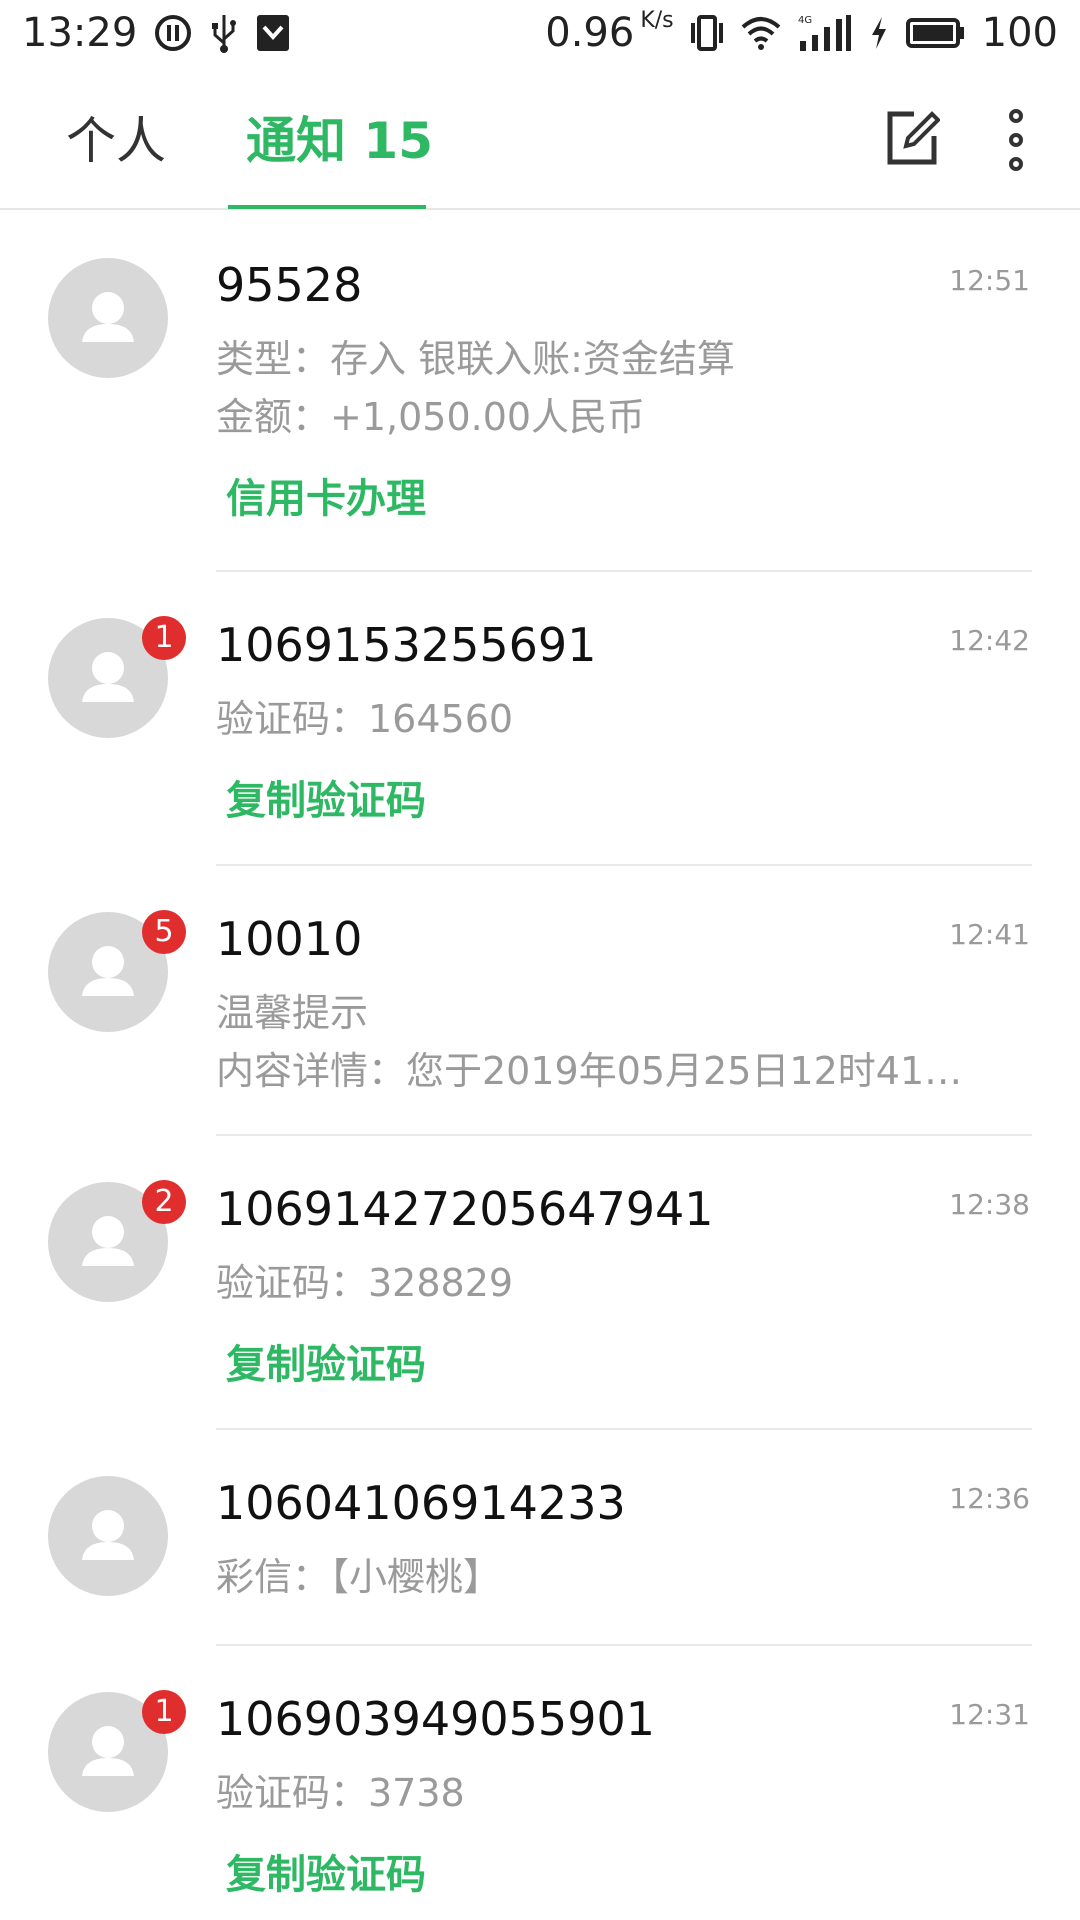 The image size is (1080, 1920). What do you see at coordinates (326, 495) in the screenshot?
I see `message-action-button: 信用卡办理` at bounding box center [326, 495].